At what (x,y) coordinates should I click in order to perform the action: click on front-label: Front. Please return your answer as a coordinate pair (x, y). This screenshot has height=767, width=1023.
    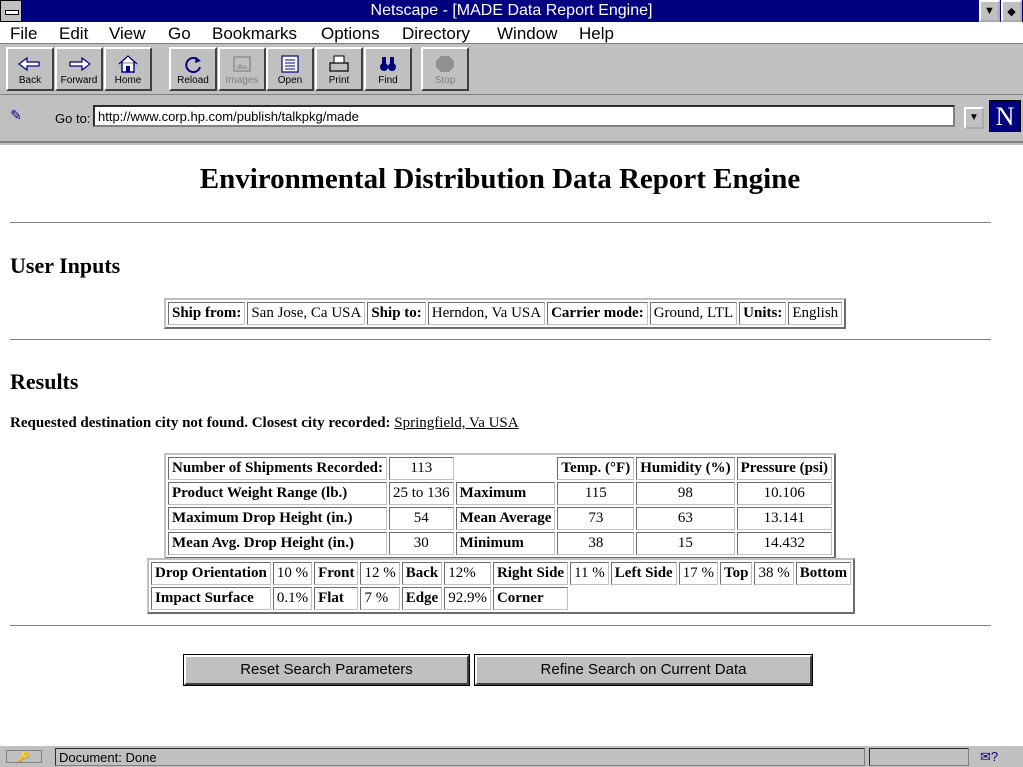
    Looking at the image, I should click on (336, 573).